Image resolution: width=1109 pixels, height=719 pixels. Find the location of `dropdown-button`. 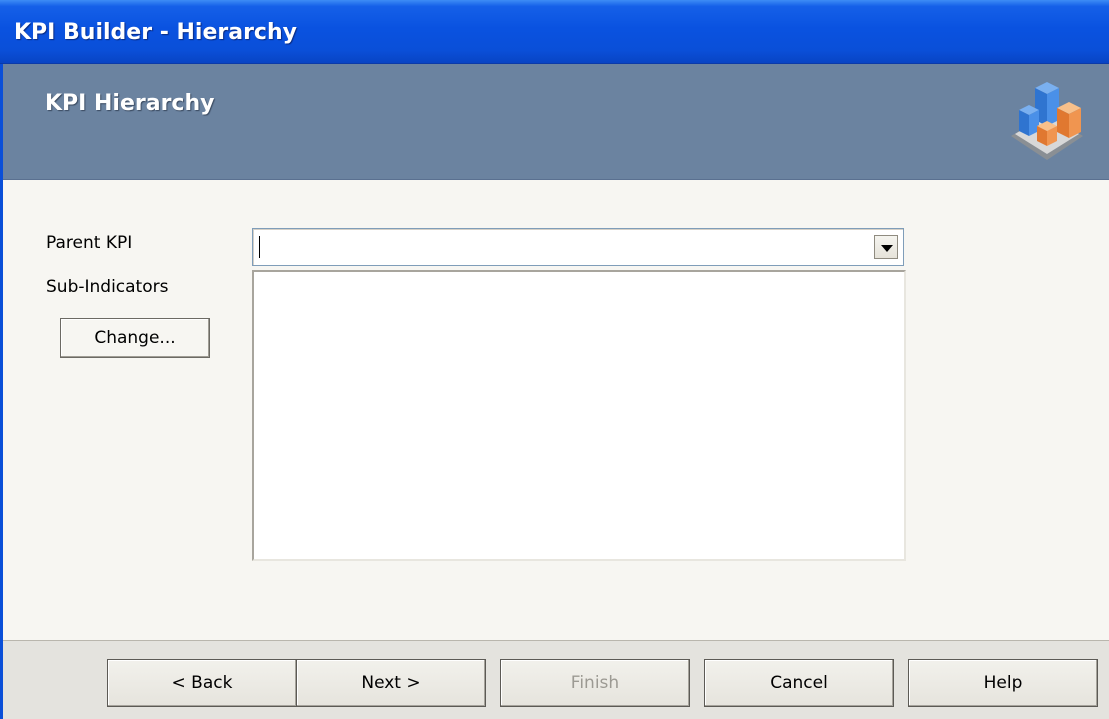

dropdown-button is located at coordinates (886, 247).